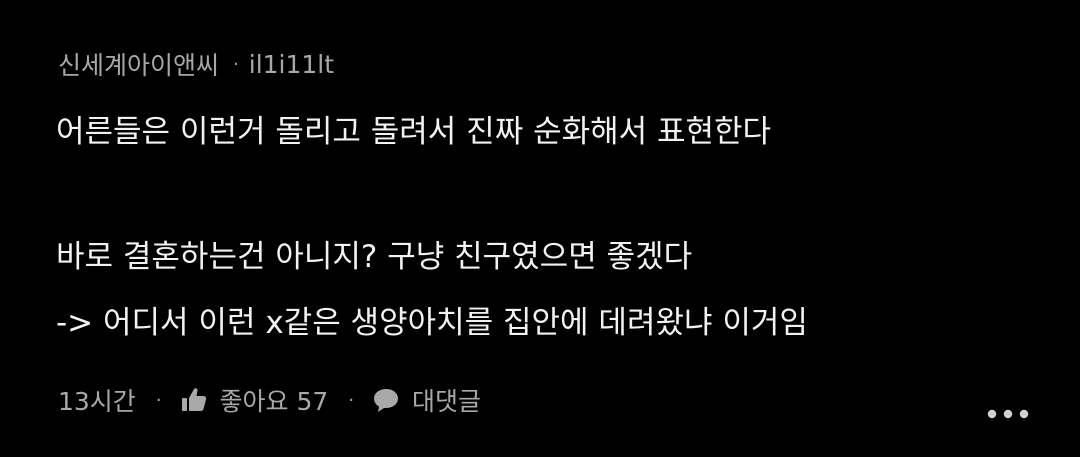  What do you see at coordinates (97, 401) in the screenshot?
I see `comment-time: 13시간` at bounding box center [97, 401].